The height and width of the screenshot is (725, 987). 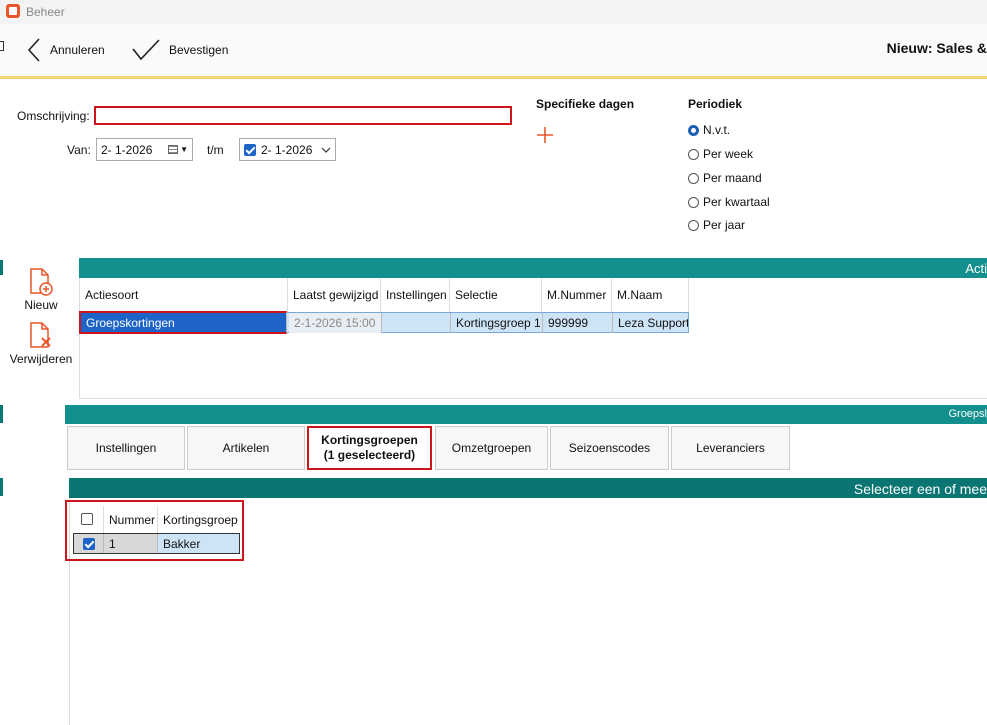 I want to click on column-header: Kortingsgroep, so click(x=199, y=520).